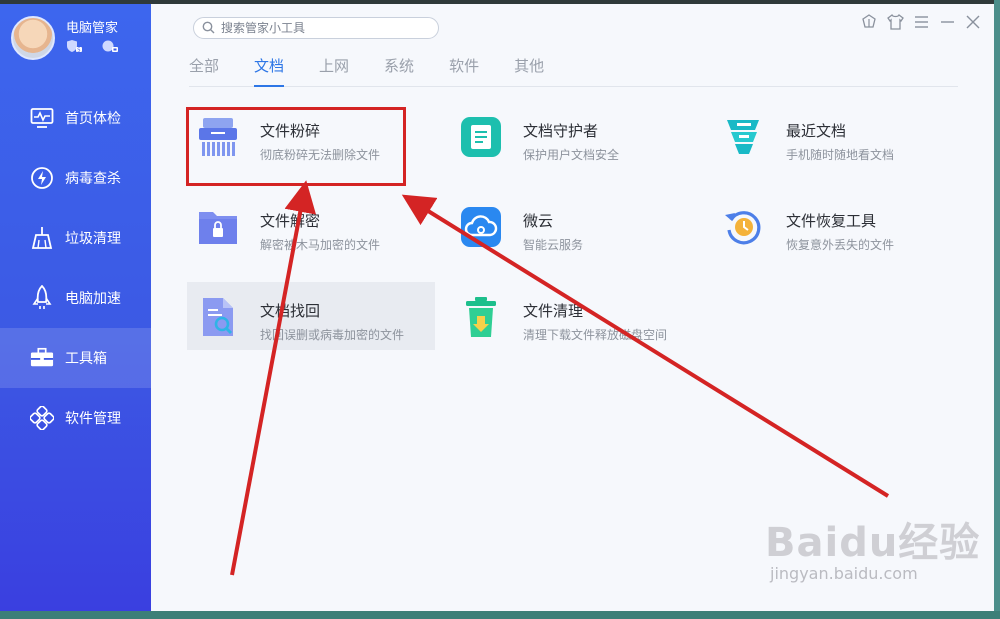  Describe the element at coordinates (290, 221) in the screenshot. I see `tool-name: 文件解密` at that location.